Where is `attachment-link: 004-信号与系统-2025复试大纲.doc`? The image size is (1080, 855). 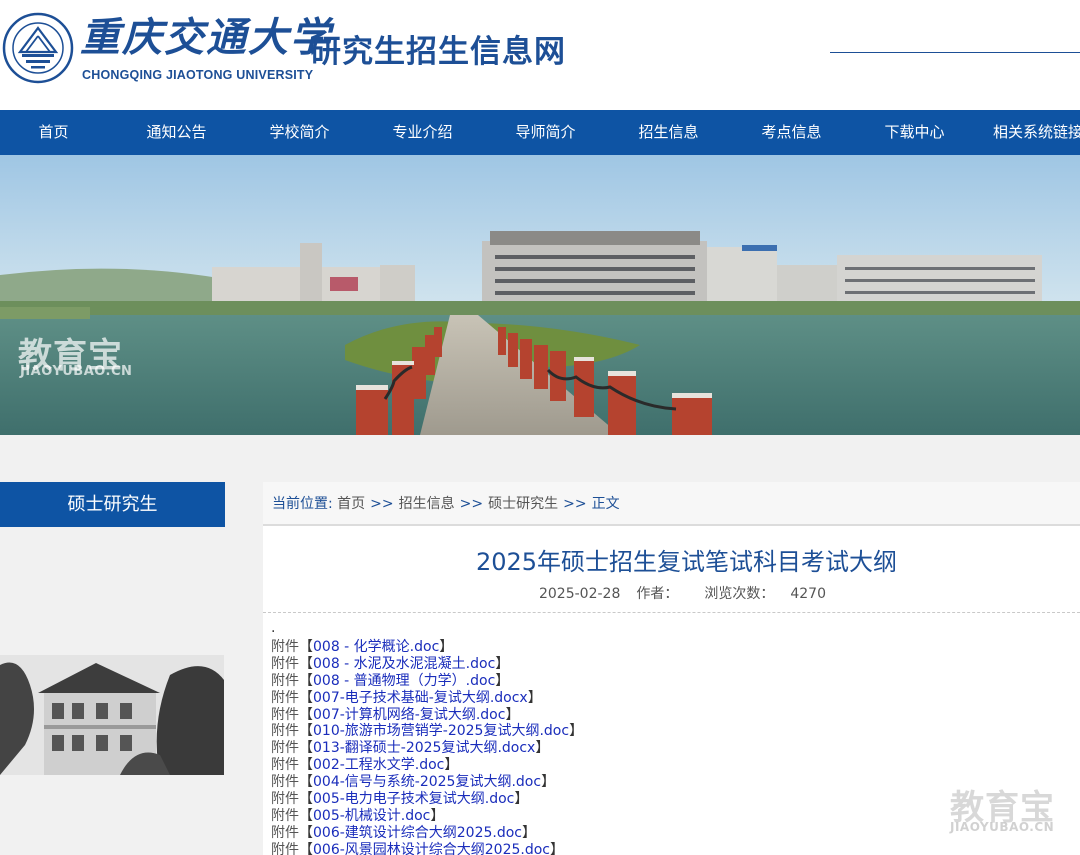 attachment-link: 004-信号与系统-2025复试大纲.doc is located at coordinates (427, 782).